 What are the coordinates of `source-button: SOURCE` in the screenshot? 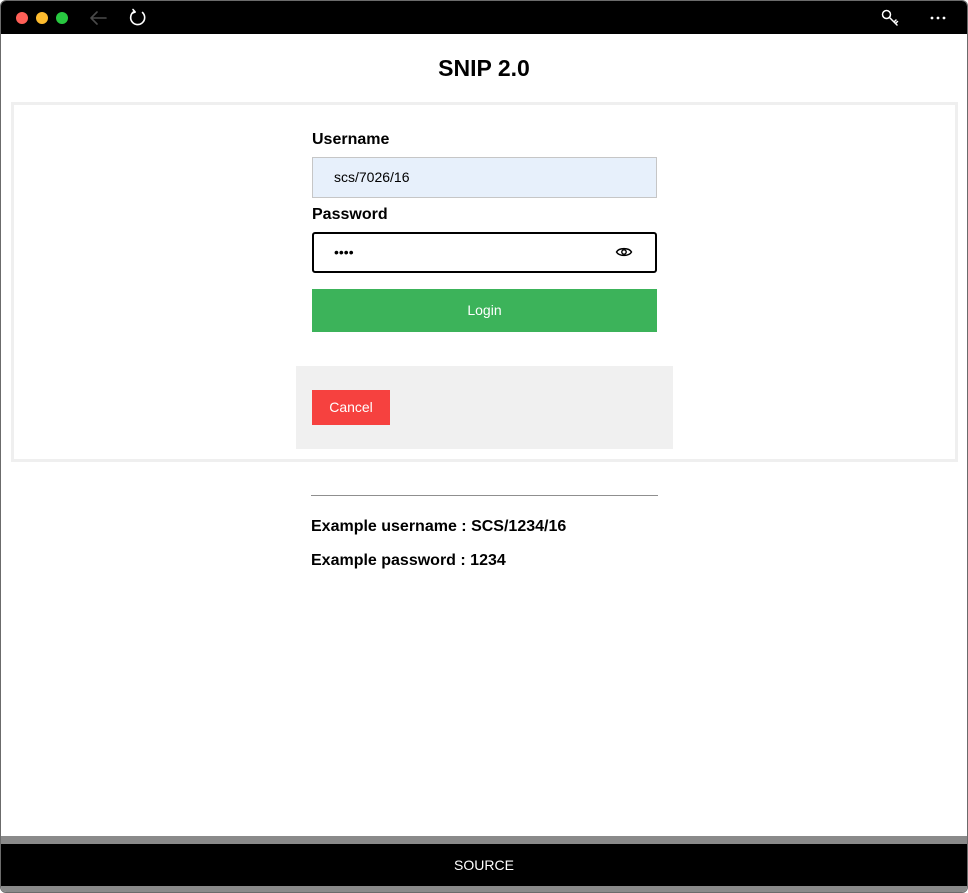 It's located at (484, 865).